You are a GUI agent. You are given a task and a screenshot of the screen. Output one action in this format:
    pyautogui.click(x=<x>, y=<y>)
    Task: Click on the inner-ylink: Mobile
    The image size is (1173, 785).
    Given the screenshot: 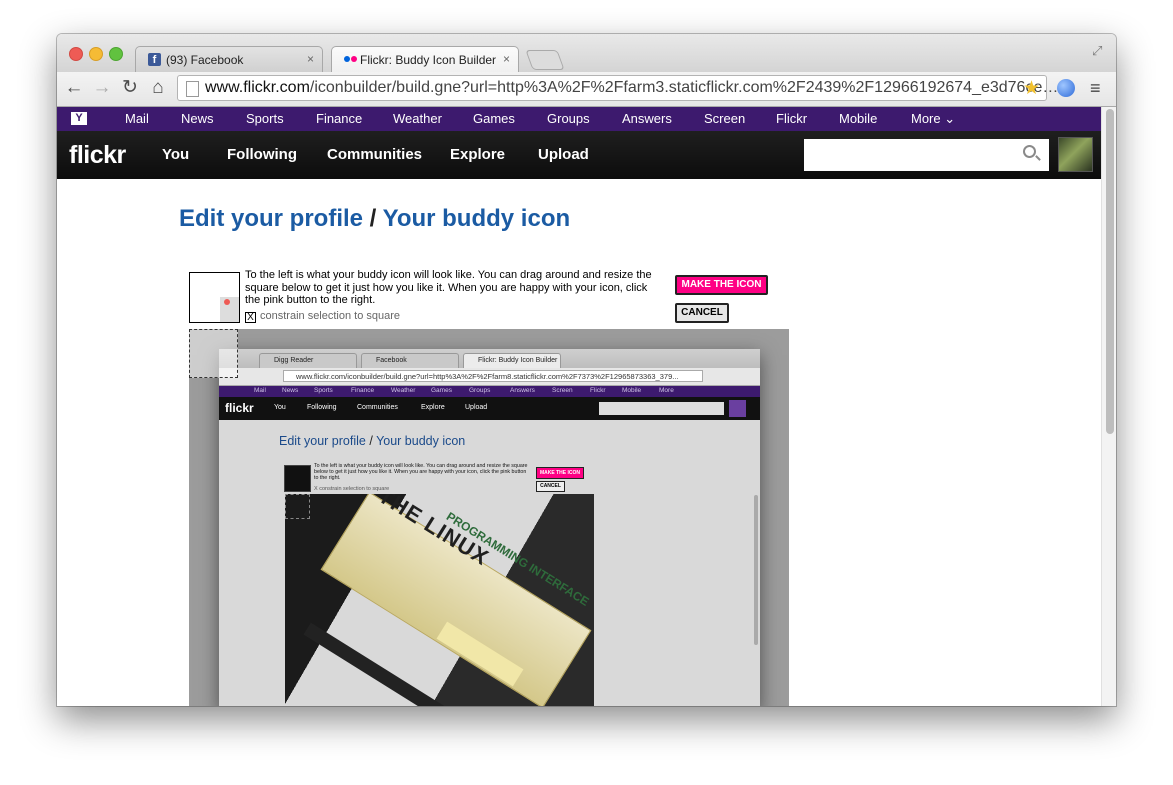 What is the action you would take?
    pyautogui.click(x=632, y=390)
    